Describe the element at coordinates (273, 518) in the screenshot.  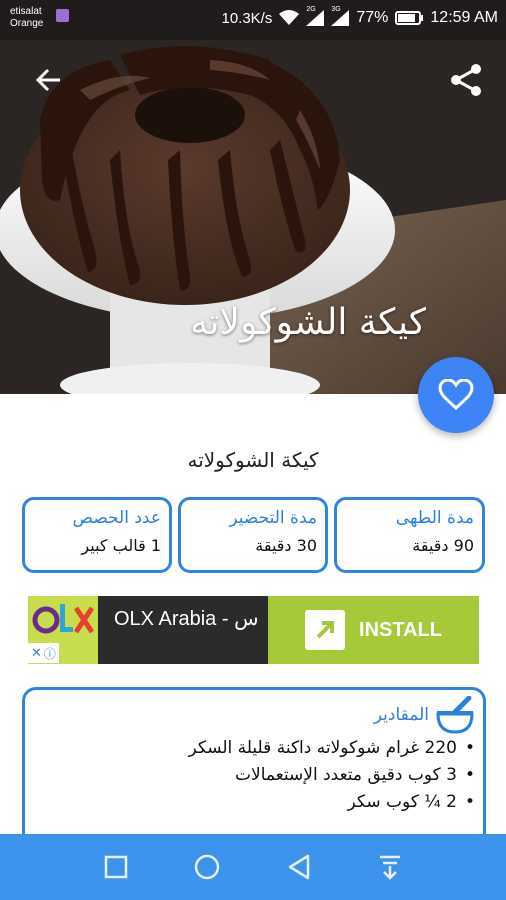
I see `info-card-label: مدة التحضير` at that location.